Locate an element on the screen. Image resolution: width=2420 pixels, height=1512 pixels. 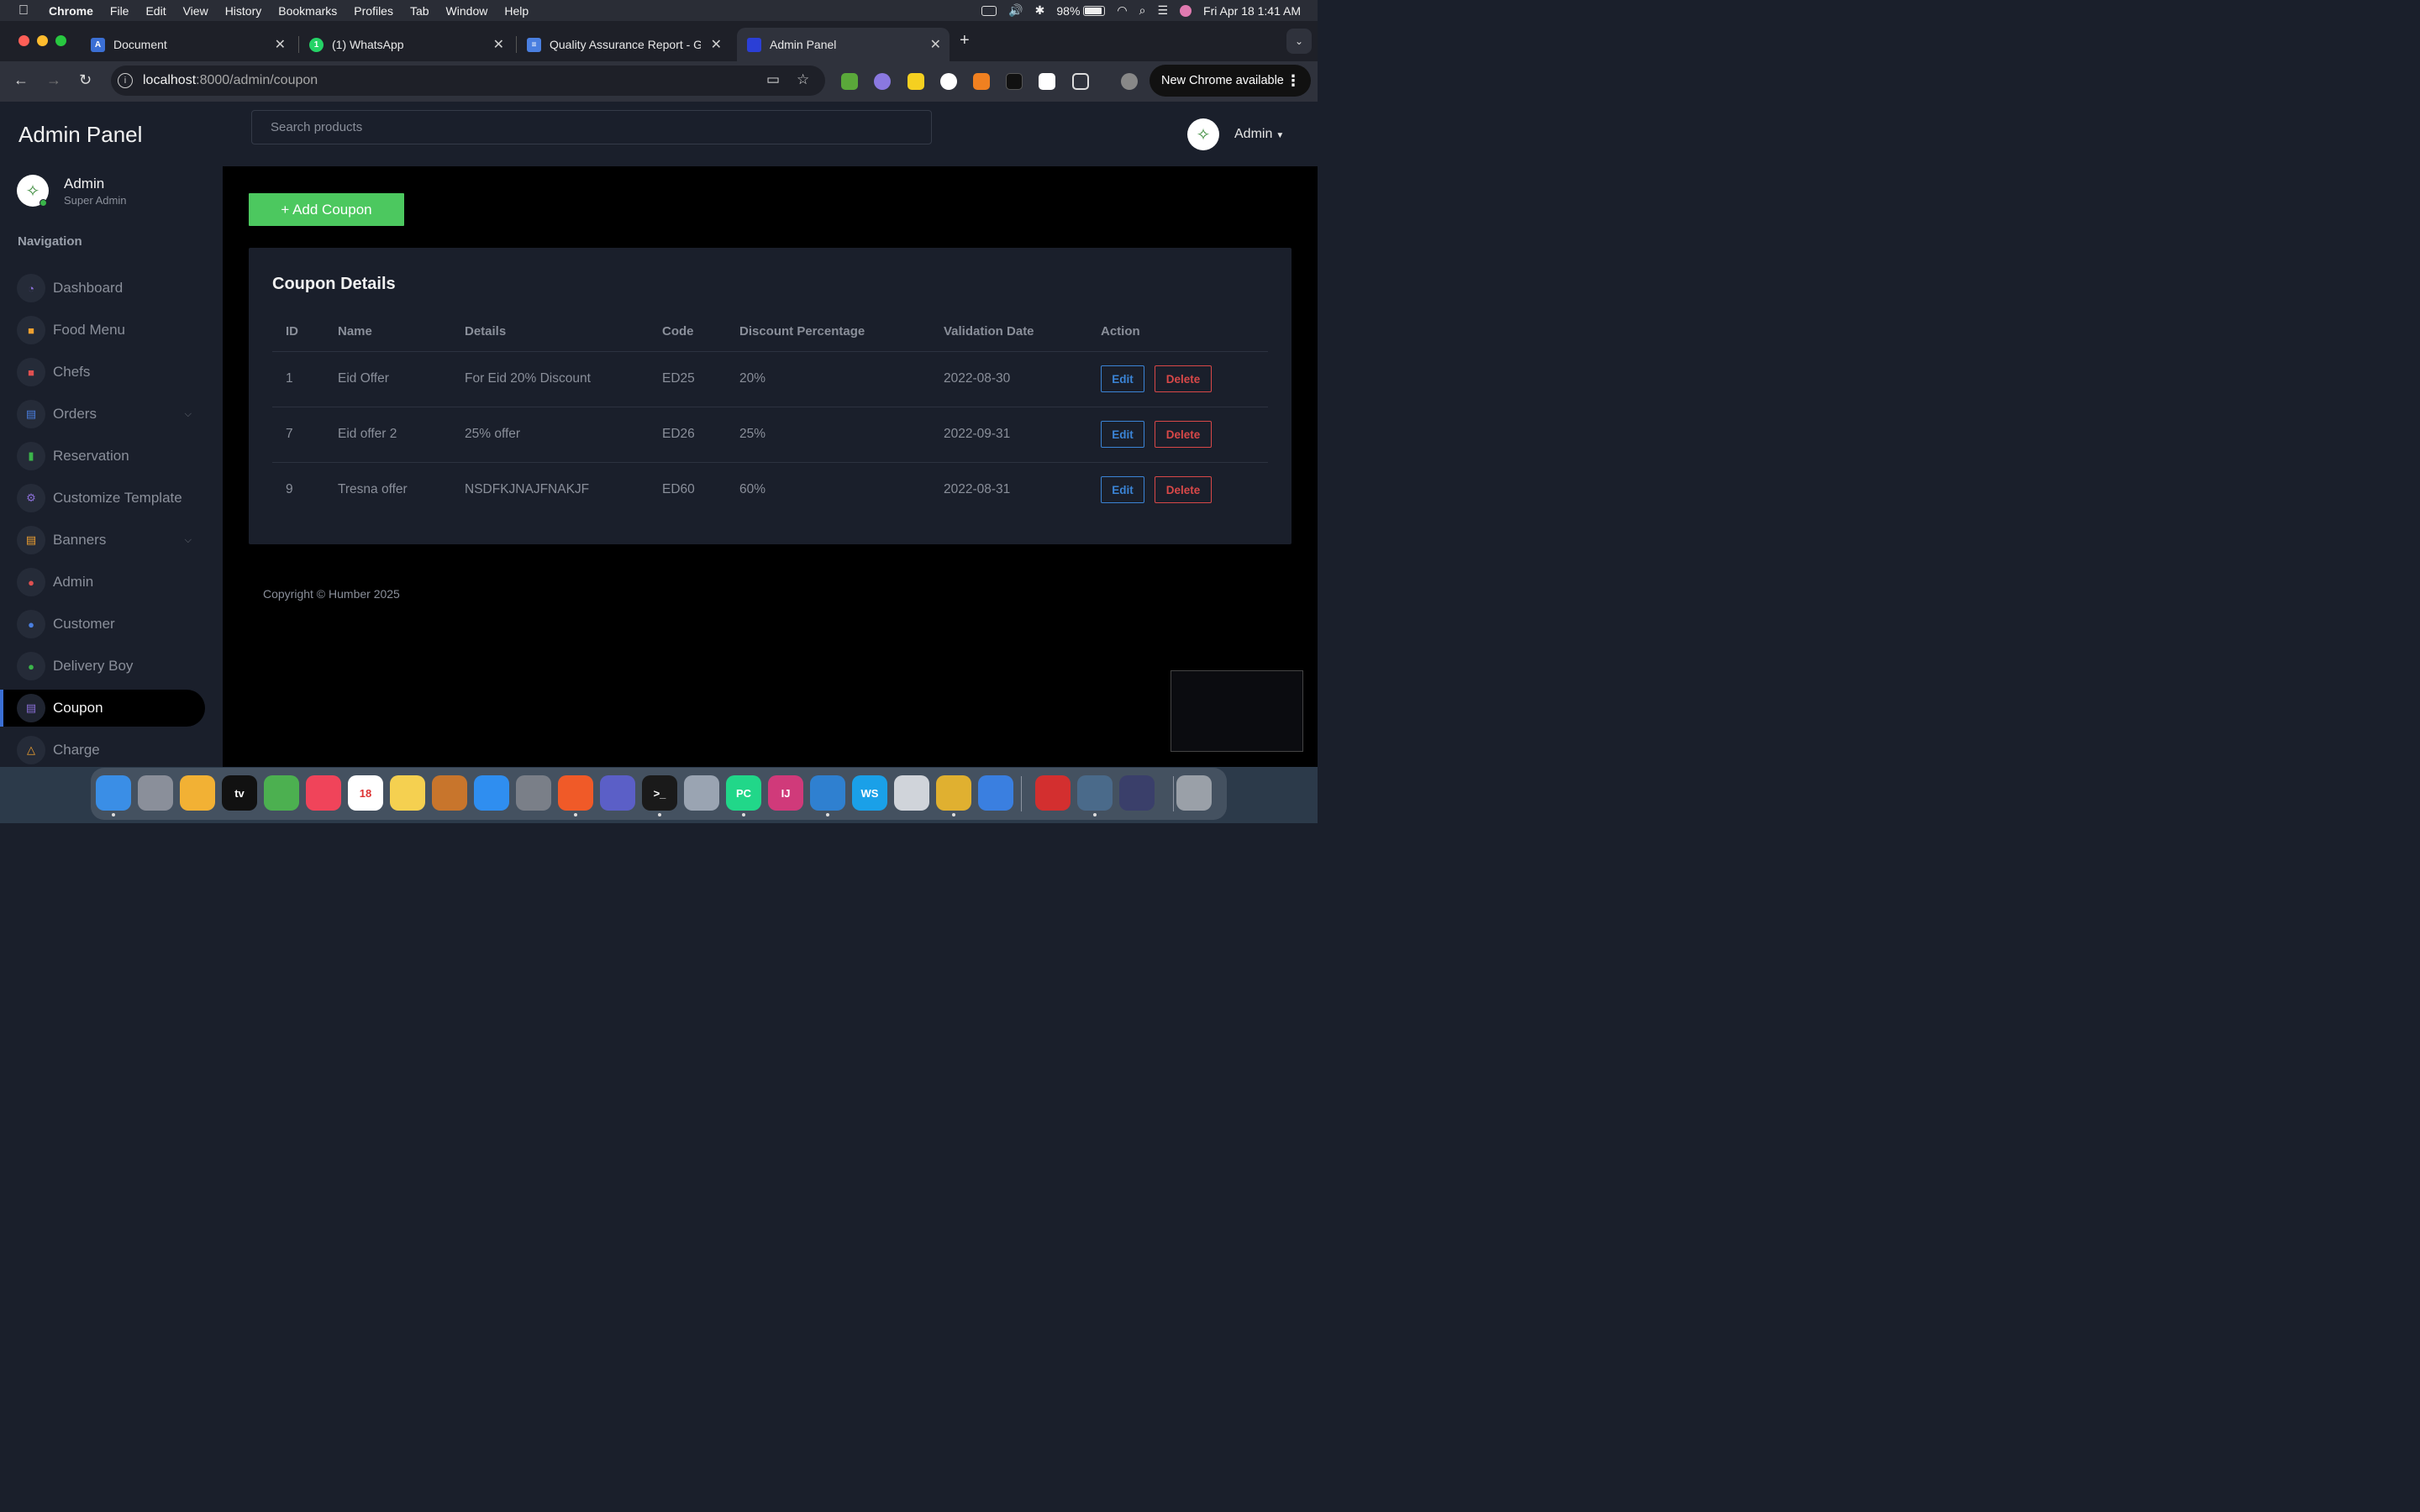
system-settings-icon is located at coordinates (533, 793).